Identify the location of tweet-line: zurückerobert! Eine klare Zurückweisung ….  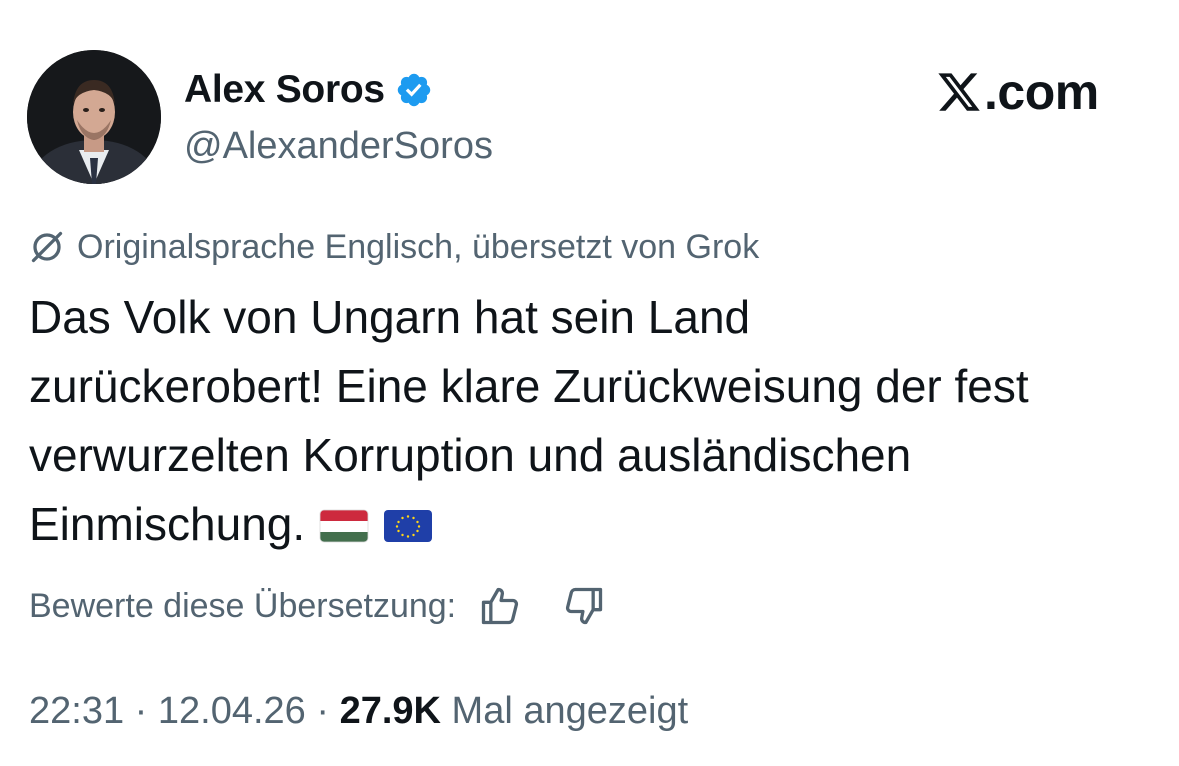
(529, 386).